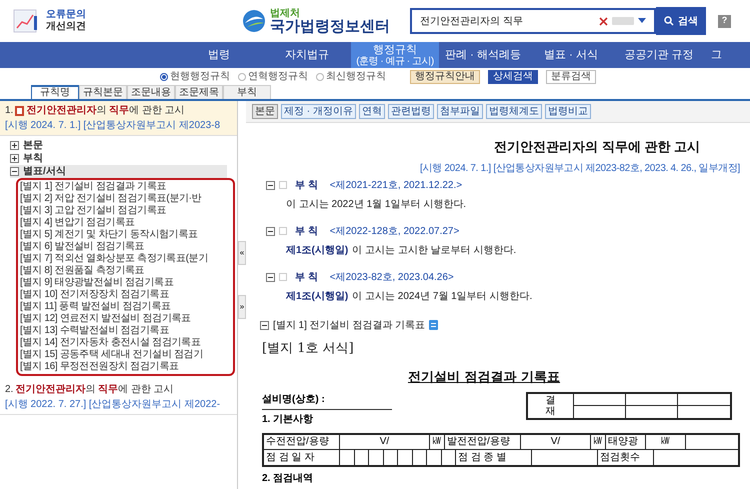 The image size is (750, 489). What do you see at coordinates (376, 205) in the screenshot?
I see `article-text: 이 고시는 2022년 1월 1일부터 시행한다.` at bounding box center [376, 205].